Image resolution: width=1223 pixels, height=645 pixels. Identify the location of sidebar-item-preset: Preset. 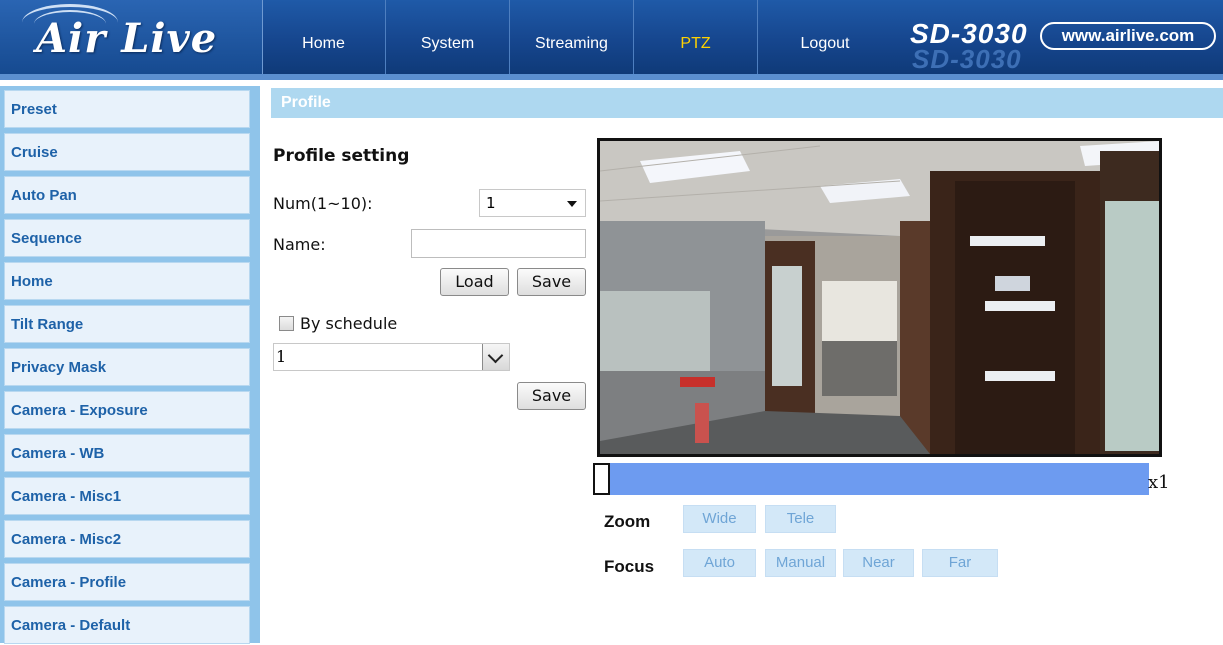
(127, 109).